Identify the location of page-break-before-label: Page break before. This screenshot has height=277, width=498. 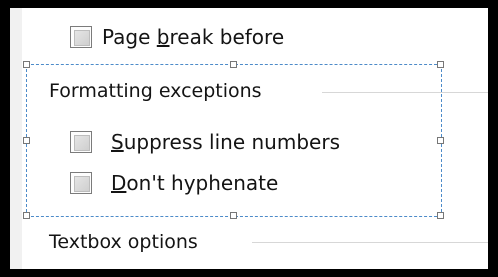
(193, 37).